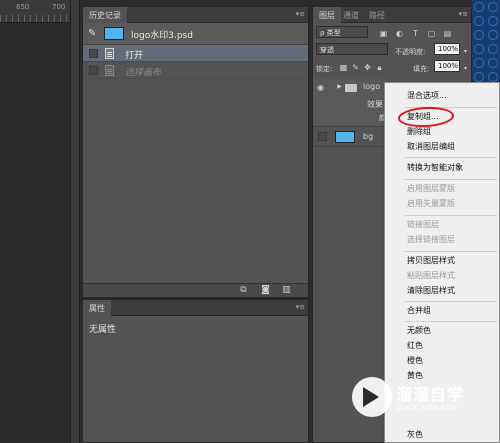 The image size is (500, 443). I want to click on horizontal-ruler: 650 700, so click(40, 11).